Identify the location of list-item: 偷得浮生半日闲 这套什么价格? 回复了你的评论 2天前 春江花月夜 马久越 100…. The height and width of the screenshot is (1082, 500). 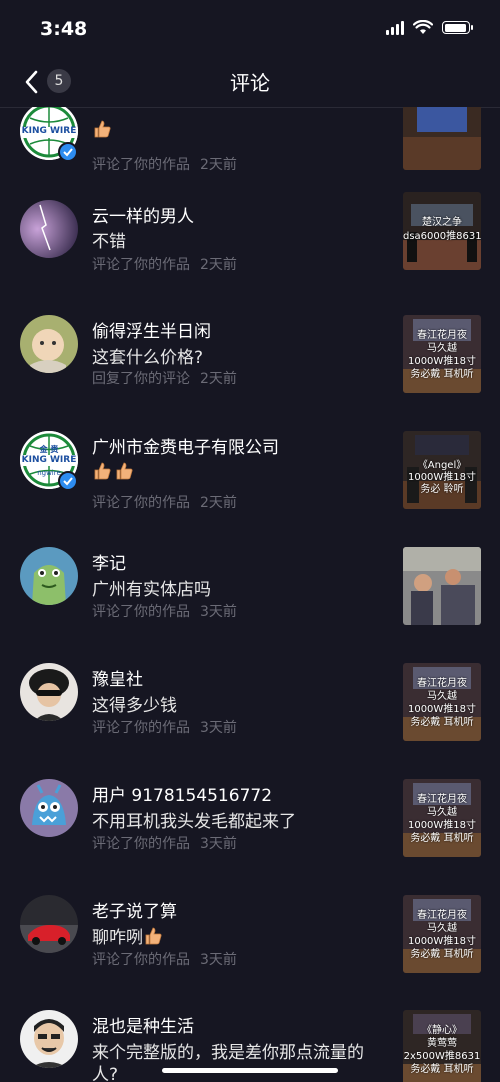
(250, 370).